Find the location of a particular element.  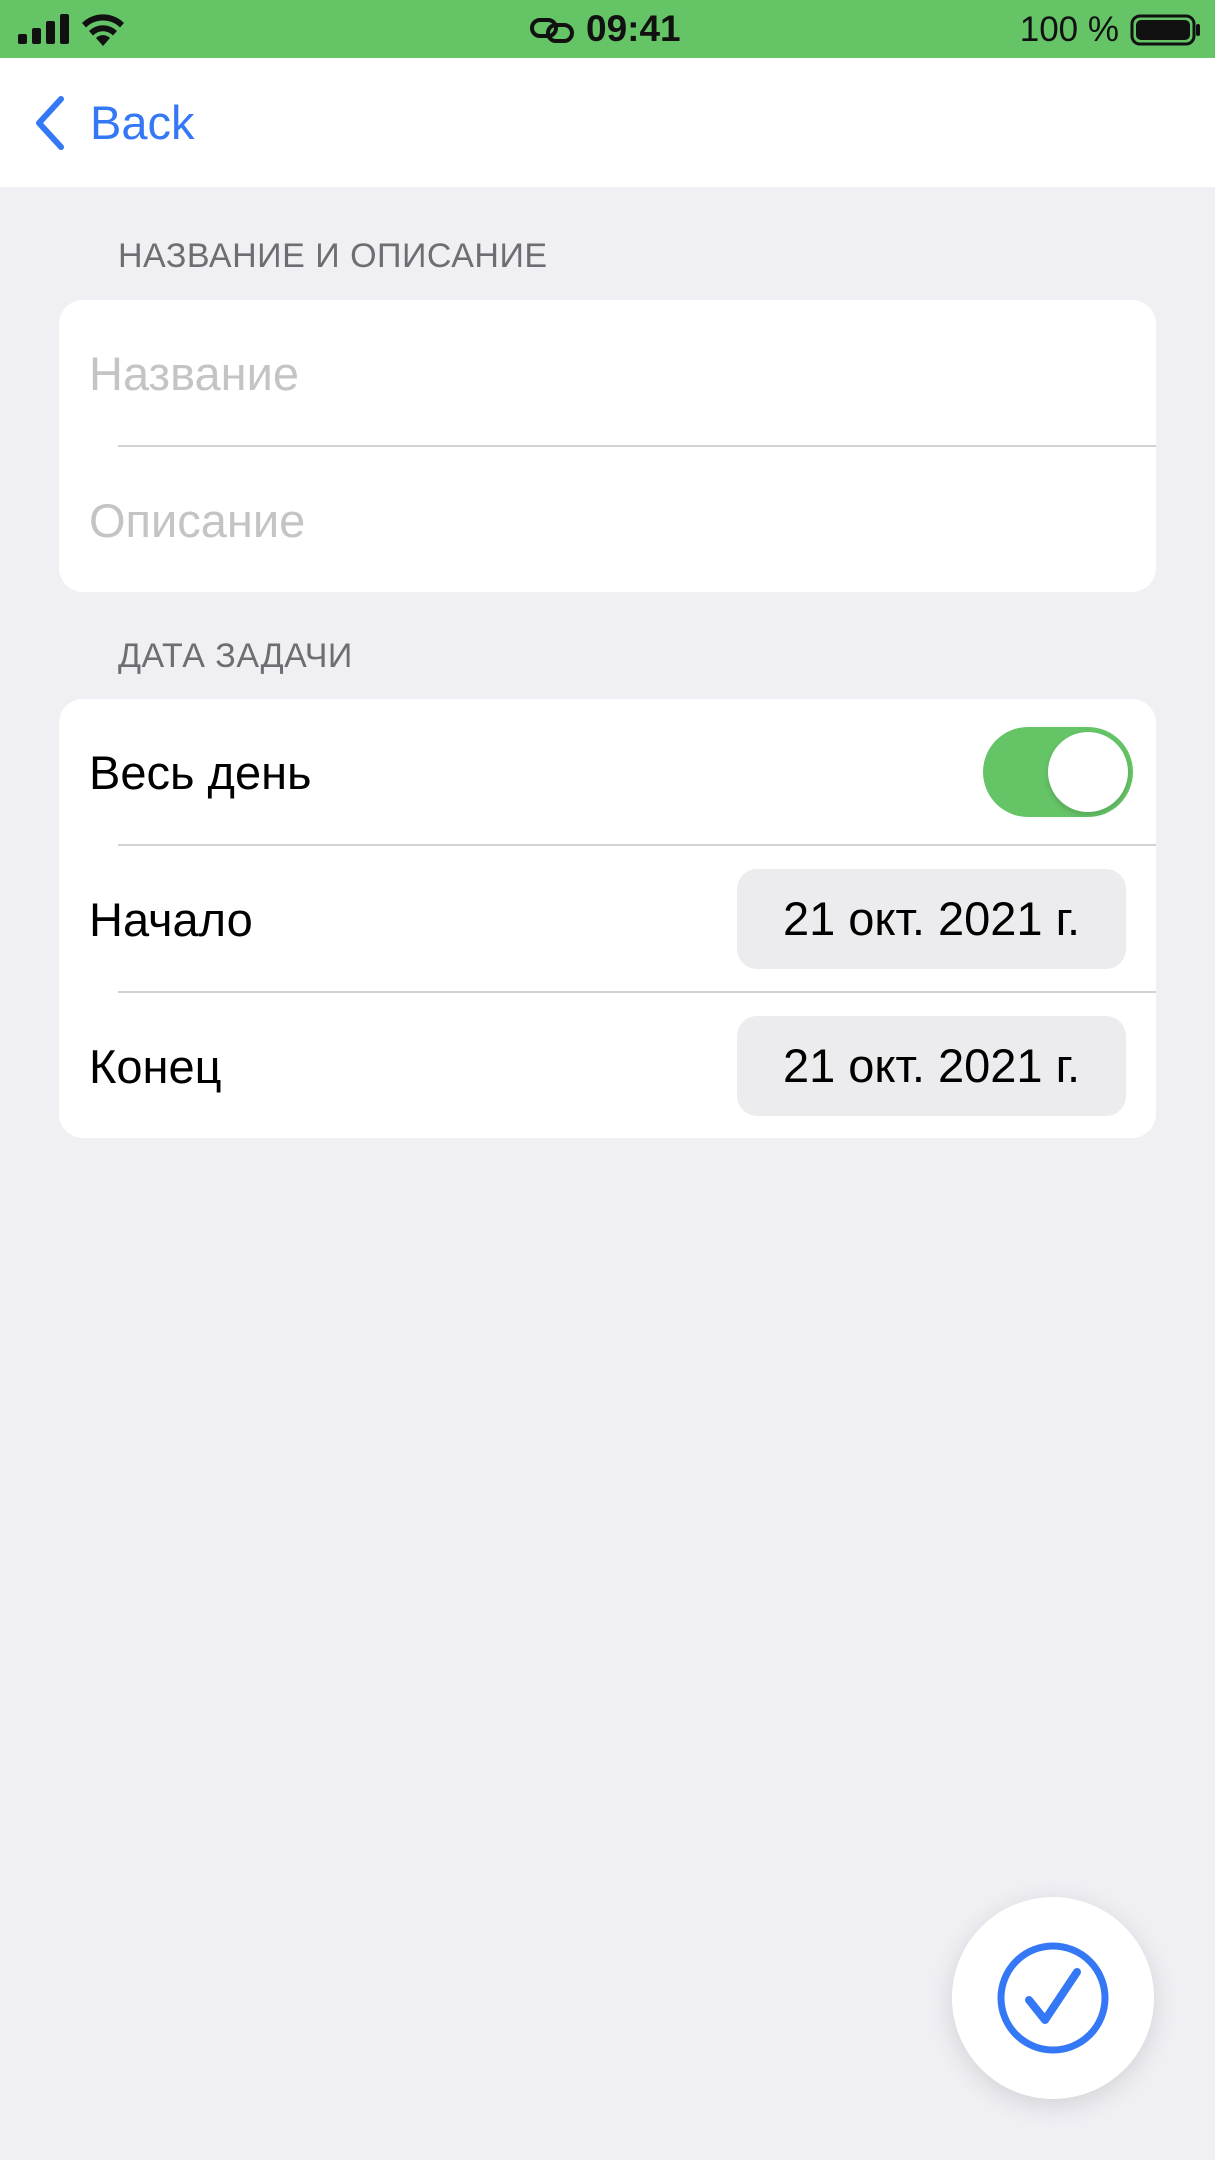

wifi-icon is located at coordinates (103, 30).